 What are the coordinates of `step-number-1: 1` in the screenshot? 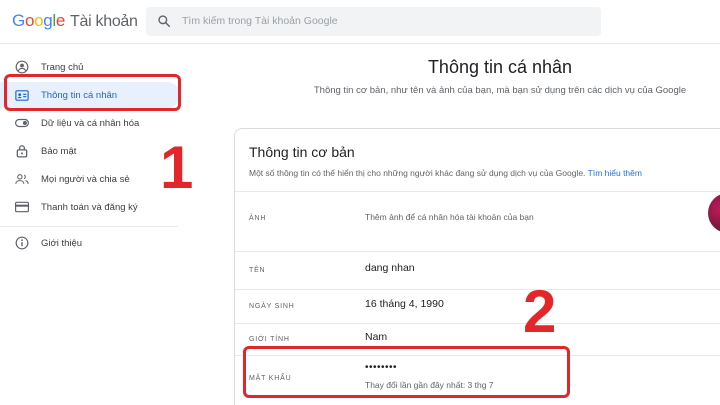 It's located at (177, 167).